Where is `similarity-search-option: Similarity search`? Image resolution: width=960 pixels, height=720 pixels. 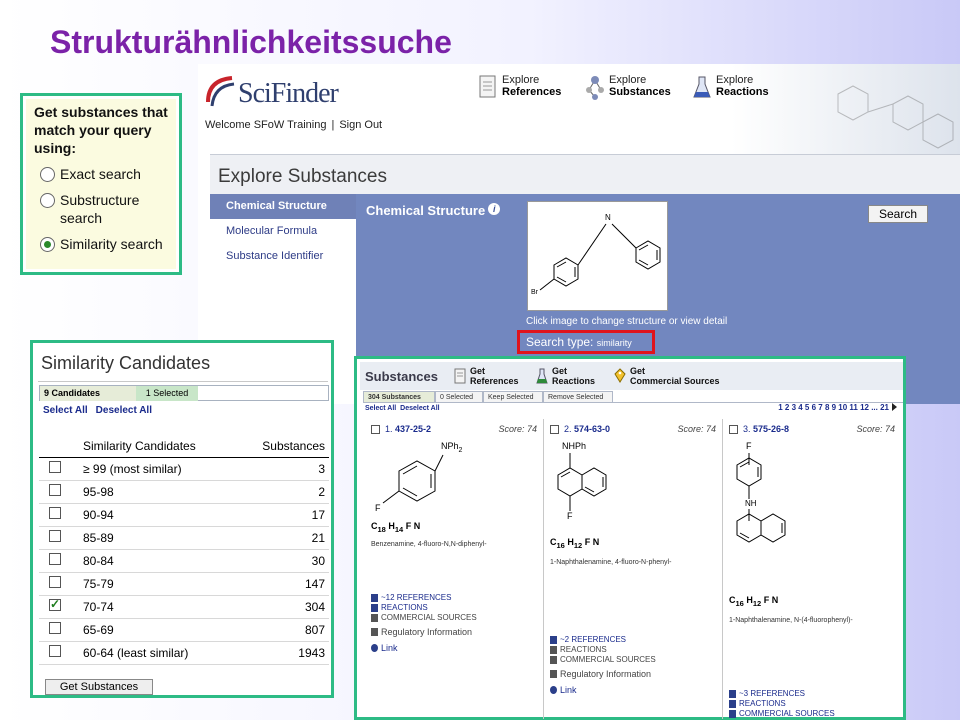 similarity-search-option: Similarity search is located at coordinates (101, 244).